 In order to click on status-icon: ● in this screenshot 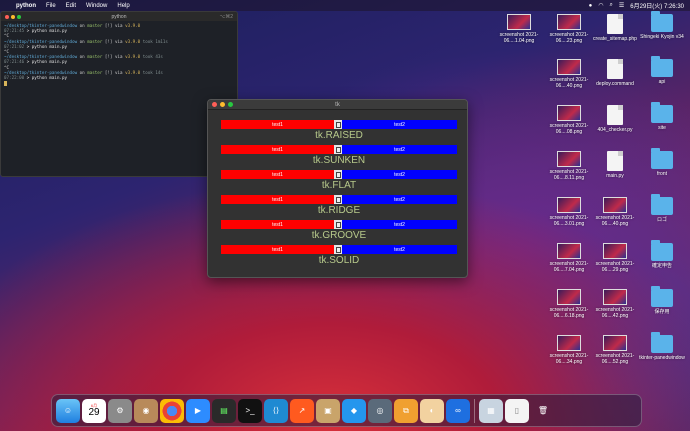, I will do `click(591, 6)`.